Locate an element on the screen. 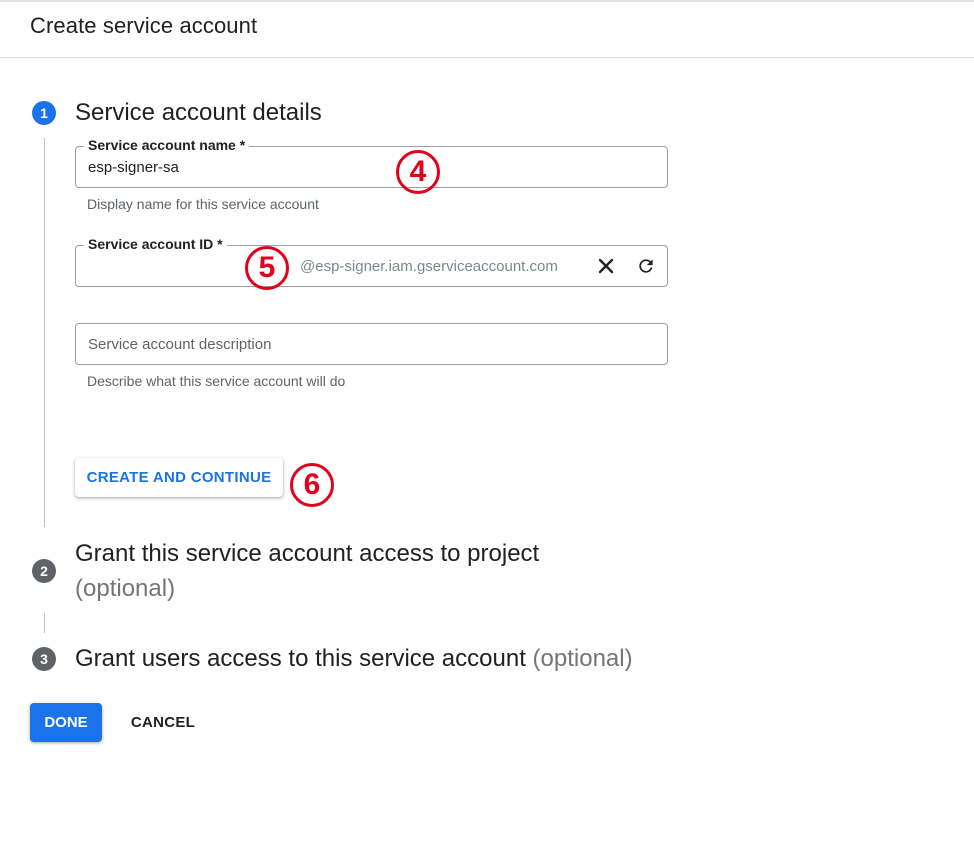 This screenshot has width=974, height=848. step-2-number: 2 is located at coordinates (44, 571).